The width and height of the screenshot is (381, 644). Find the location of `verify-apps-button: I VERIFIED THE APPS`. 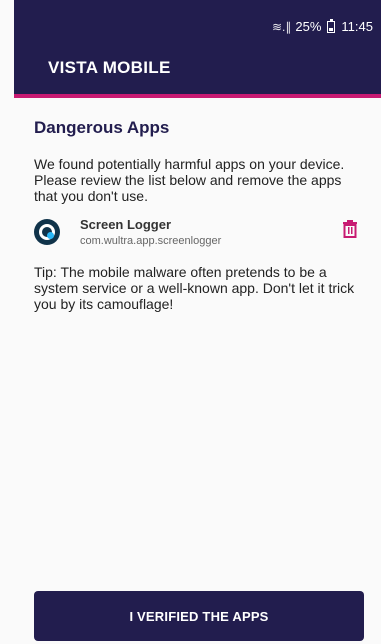

verify-apps-button: I VERIFIED THE APPS is located at coordinates (199, 616).